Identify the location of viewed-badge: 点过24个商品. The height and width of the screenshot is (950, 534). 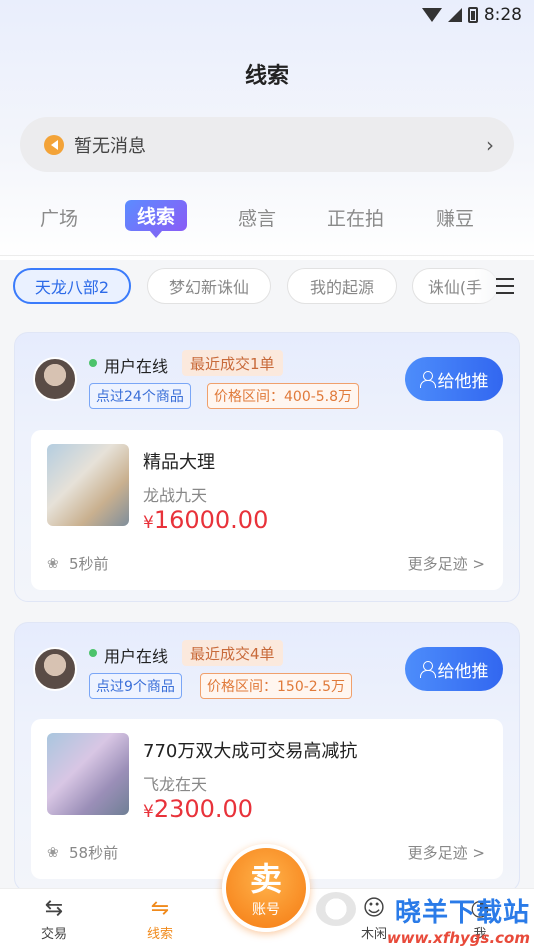
(140, 396).